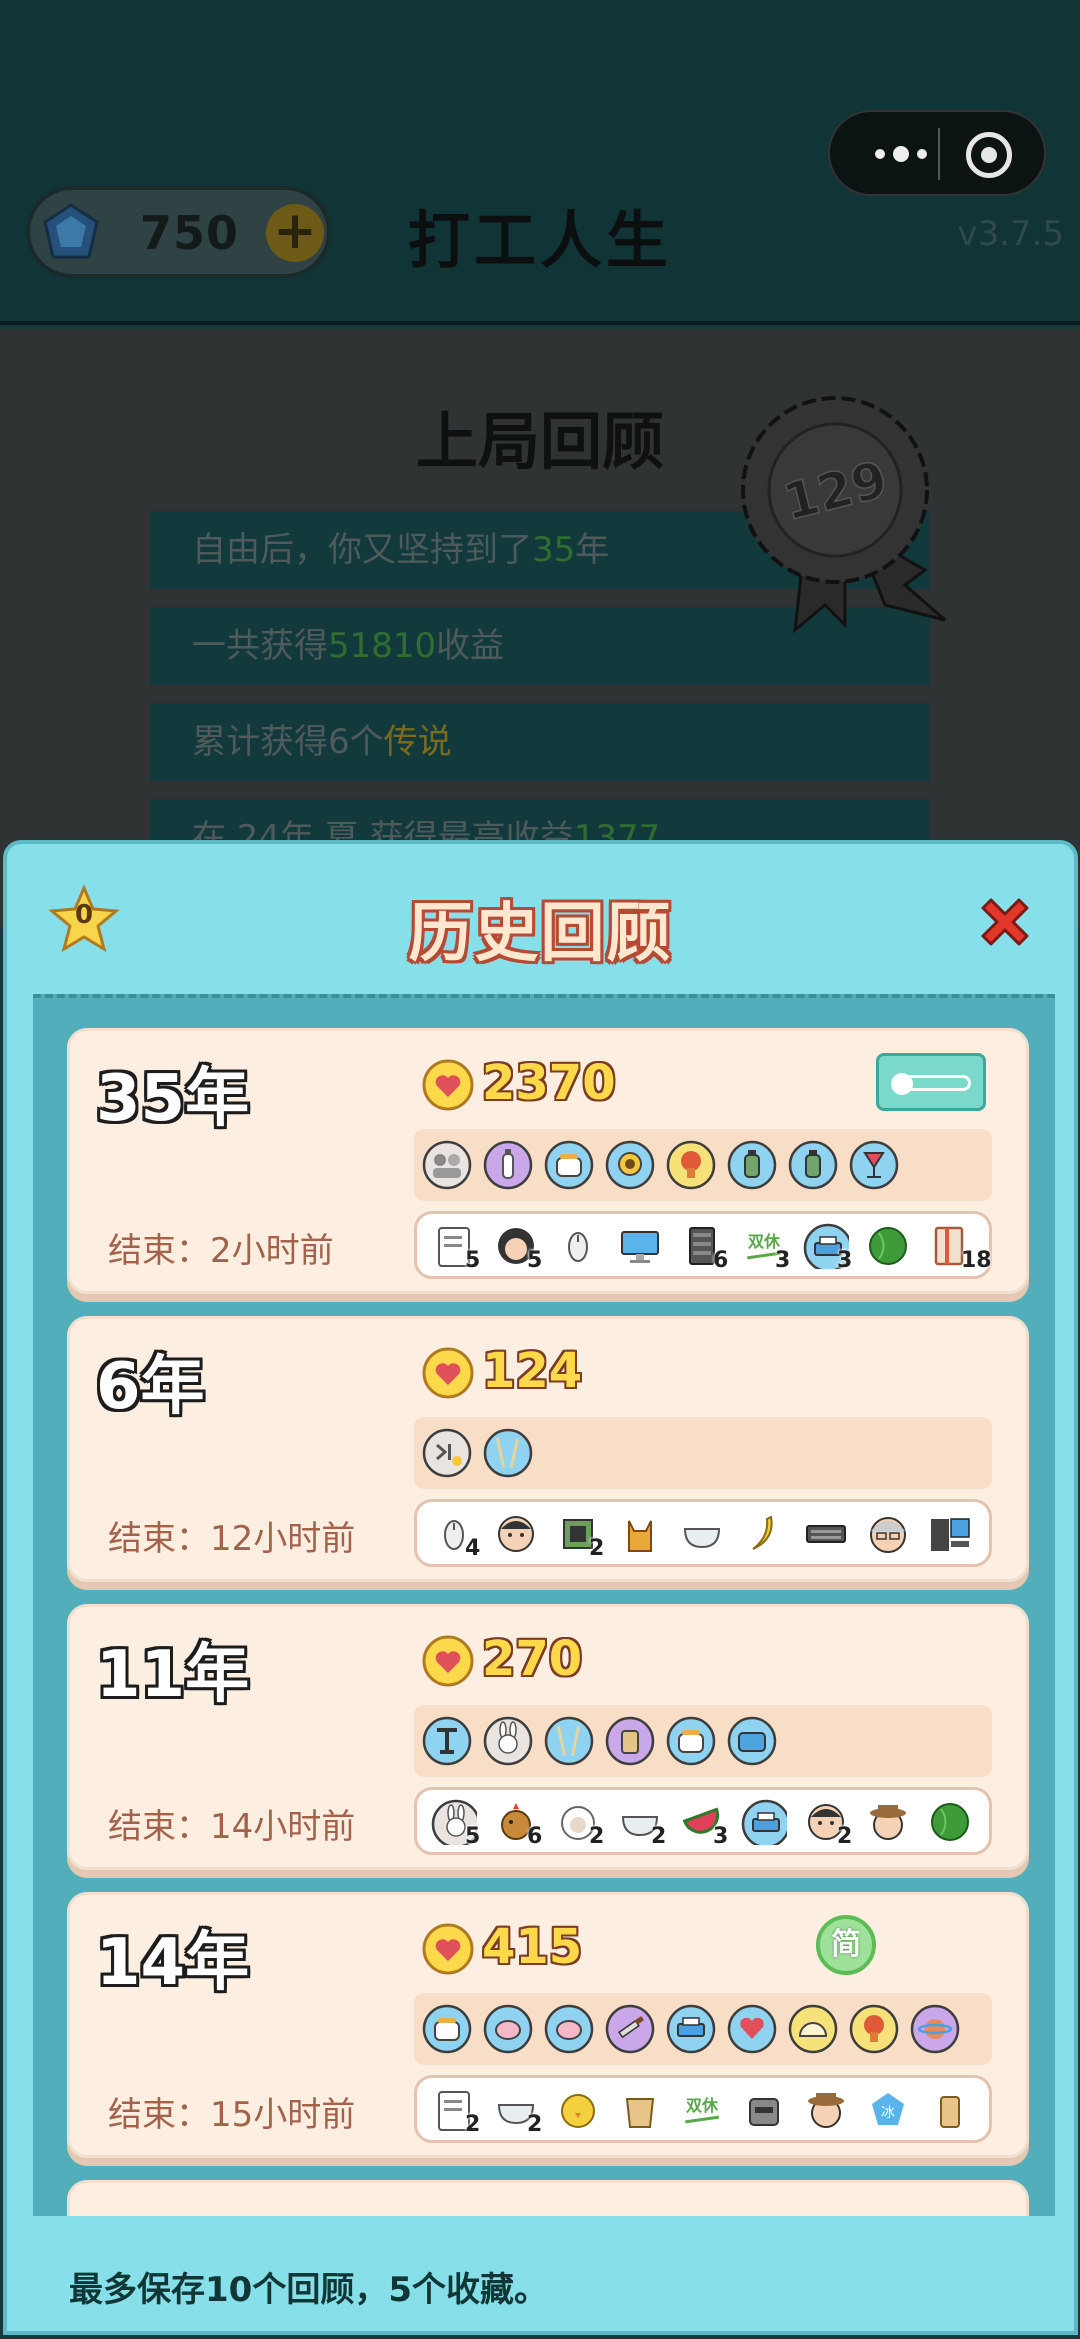 The width and height of the screenshot is (1080, 2339). What do you see at coordinates (826, 1534) in the screenshot?
I see `keyboard-icon` at bounding box center [826, 1534].